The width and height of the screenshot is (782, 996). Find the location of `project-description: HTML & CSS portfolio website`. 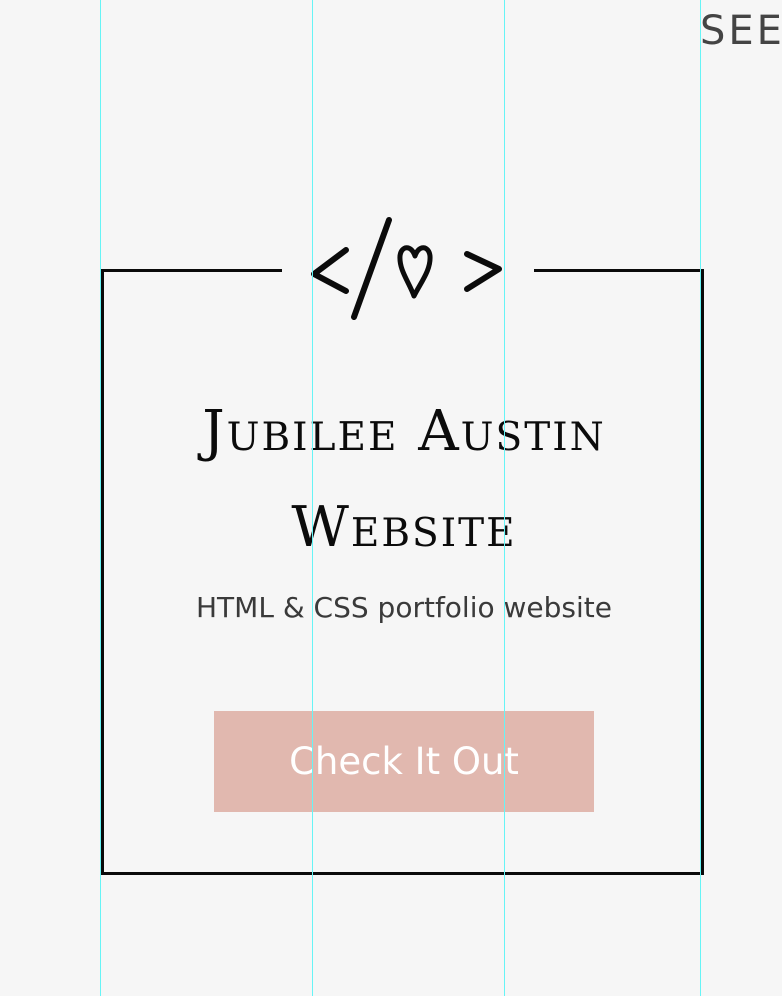

project-description: HTML & CSS portfolio website is located at coordinates (404, 607).